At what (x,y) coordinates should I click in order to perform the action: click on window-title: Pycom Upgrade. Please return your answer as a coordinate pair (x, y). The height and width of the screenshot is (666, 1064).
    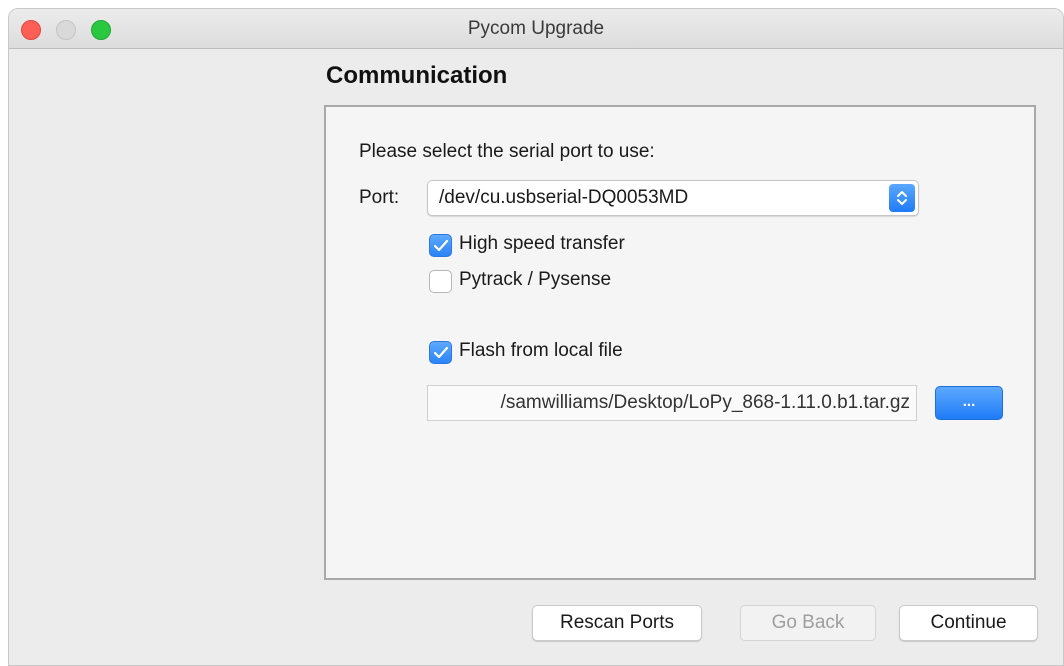
    Looking at the image, I should click on (536, 28).